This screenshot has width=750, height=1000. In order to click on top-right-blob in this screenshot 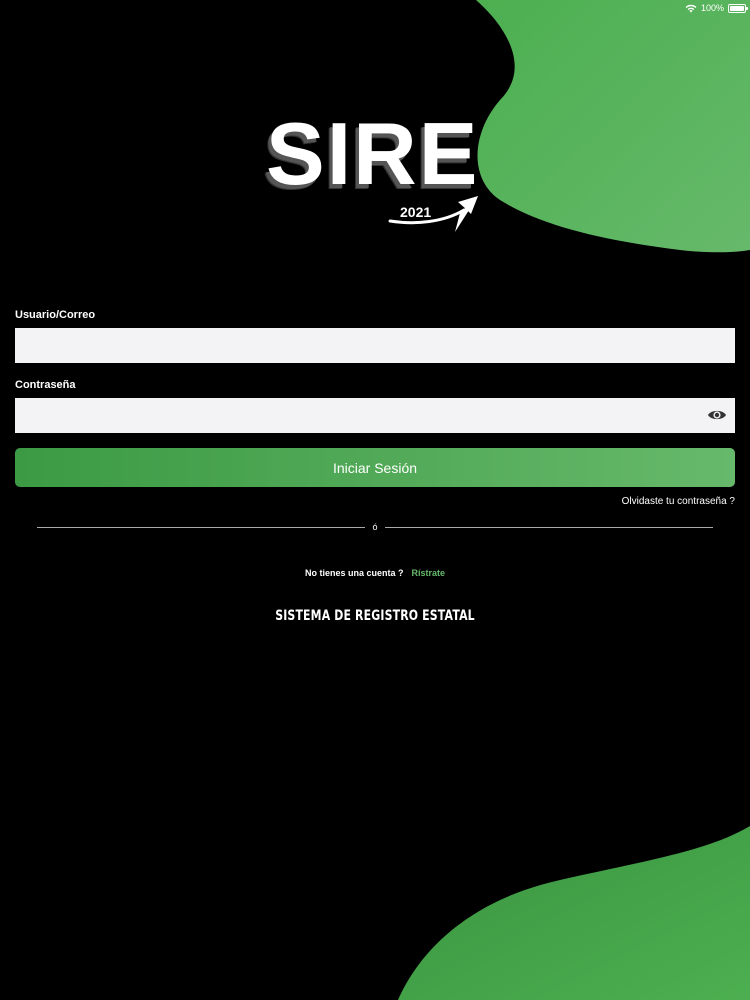, I will do `click(613, 126)`.